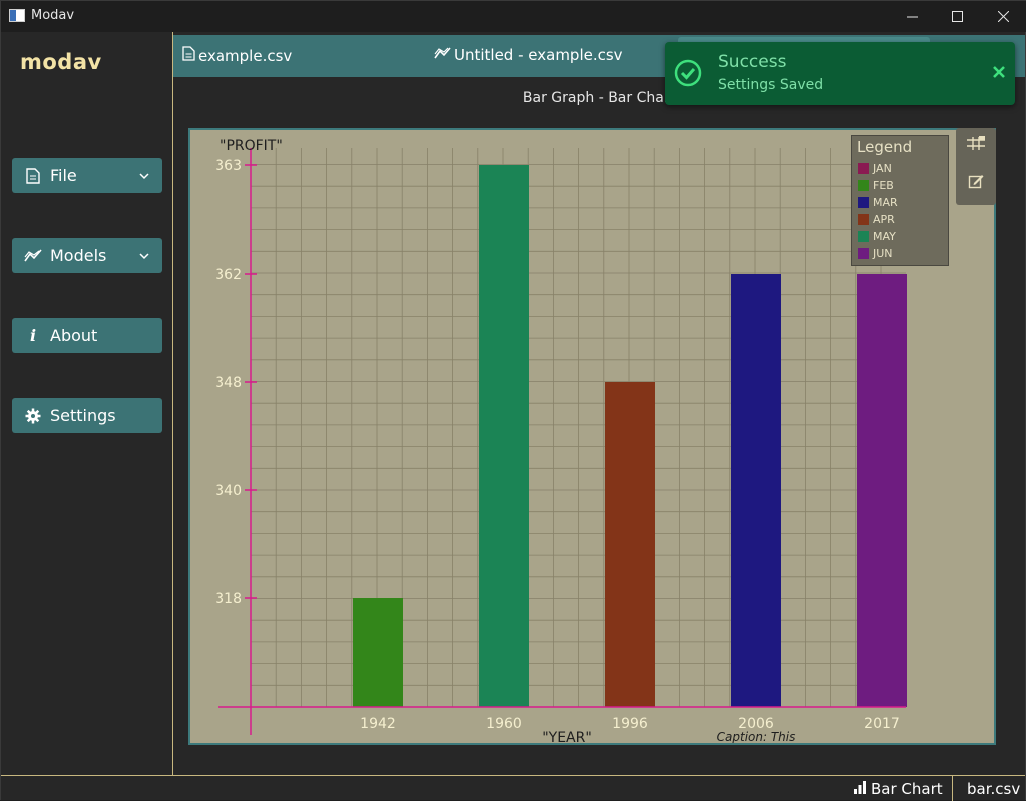  Describe the element at coordinates (228, 383) in the screenshot. I see `y-tick-label: 348` at that location.